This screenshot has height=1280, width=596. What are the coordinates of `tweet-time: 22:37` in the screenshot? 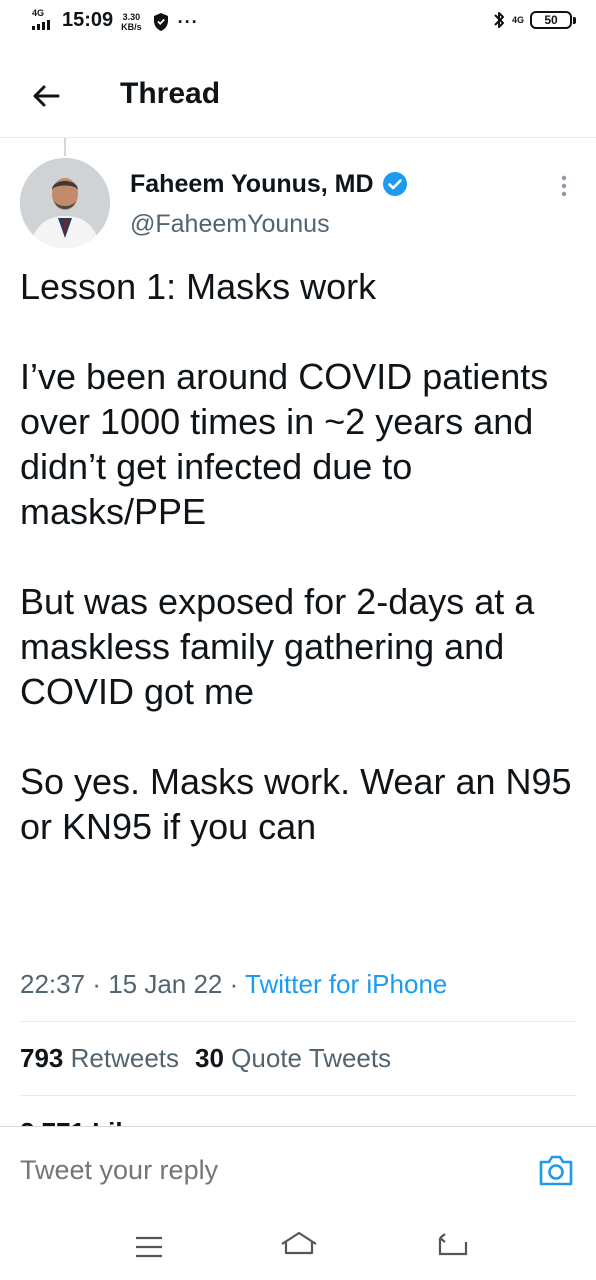 It's located at (53, 984).